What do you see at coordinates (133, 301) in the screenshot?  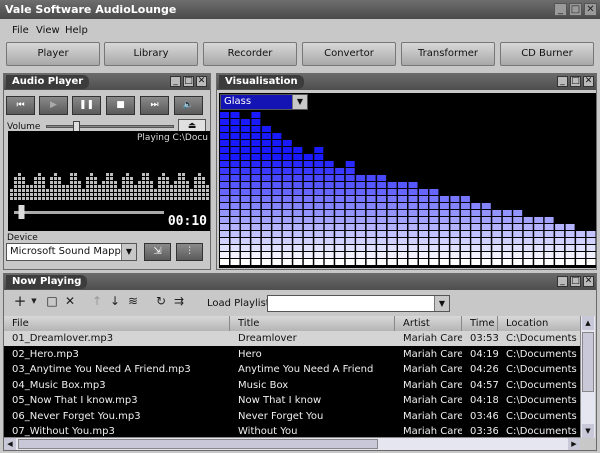 I see `shuffle-icon: ≋` at bounding box center [133, 301].